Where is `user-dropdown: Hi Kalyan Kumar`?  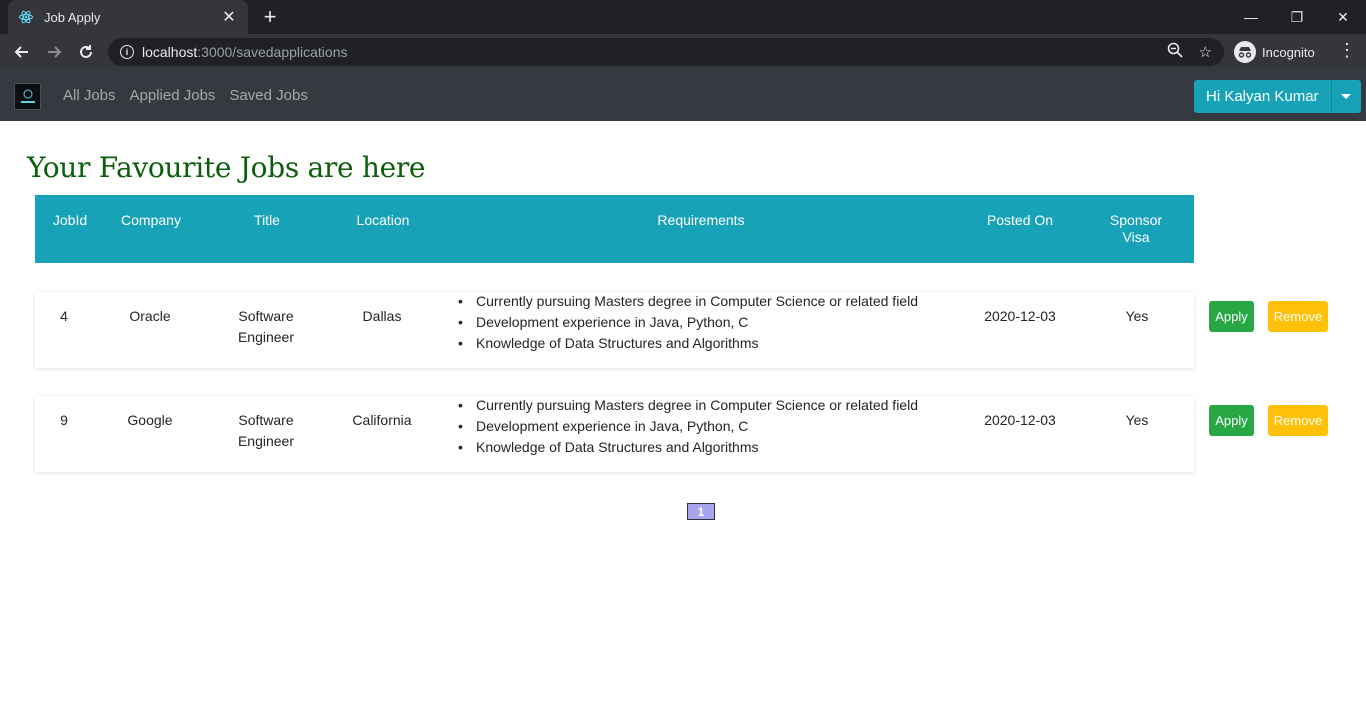 user-dropdown: Hi Kalyan Kumar is located at coordinates (1277, 96).